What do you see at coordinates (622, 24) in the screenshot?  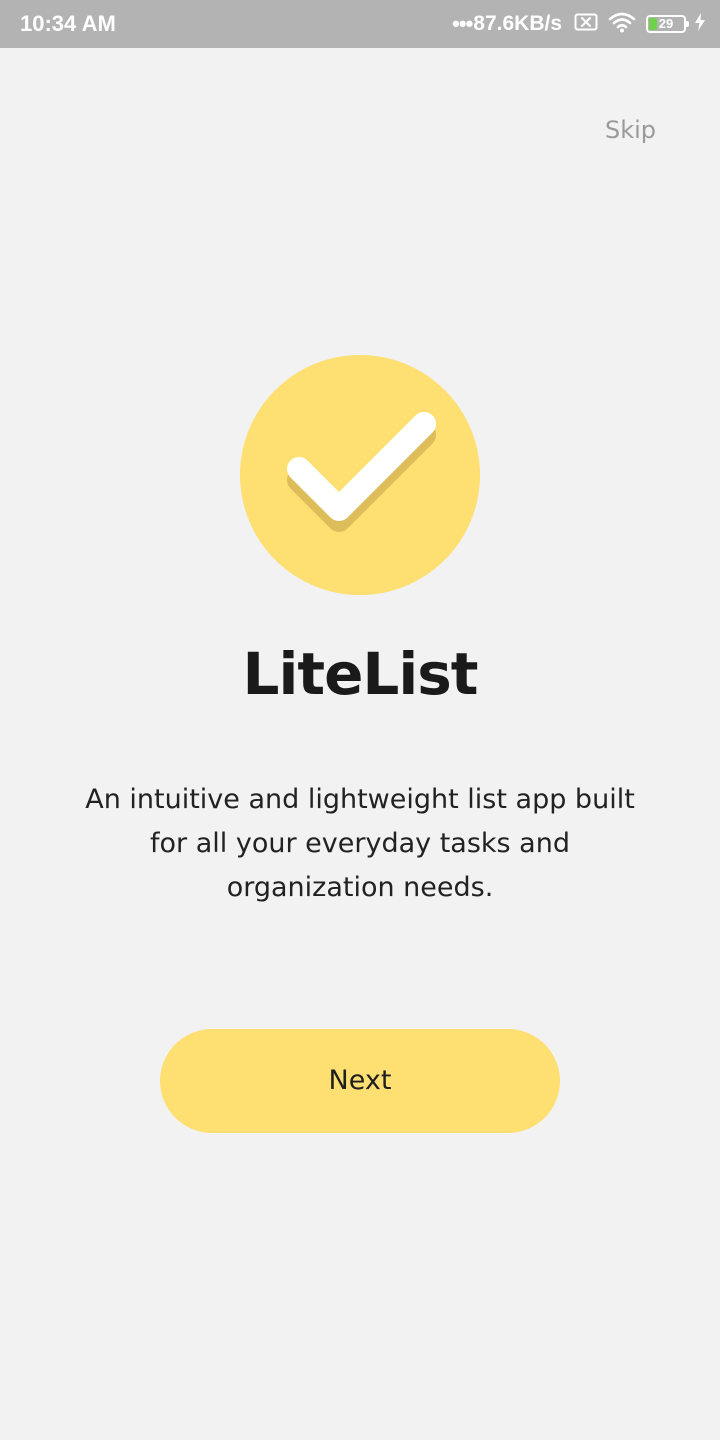 I see `wifi-icon` at bounding box center [622, 24].